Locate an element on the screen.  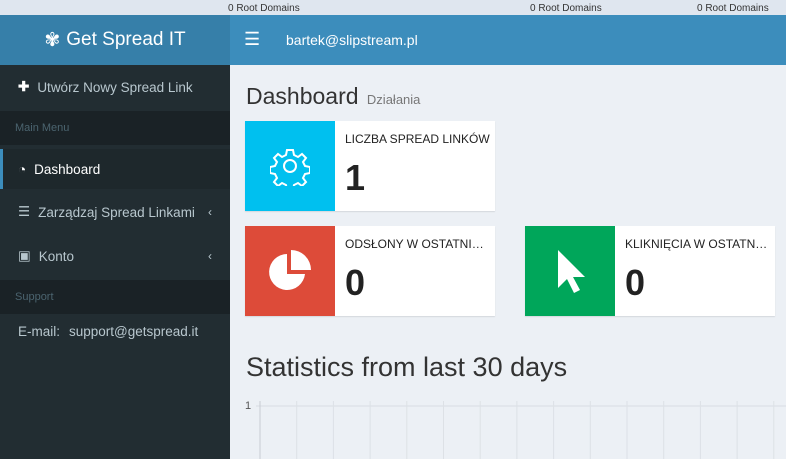
box-label: ODSŁONY W OSTATNIM MIESIĄCU is located at coordinates (417, 244).